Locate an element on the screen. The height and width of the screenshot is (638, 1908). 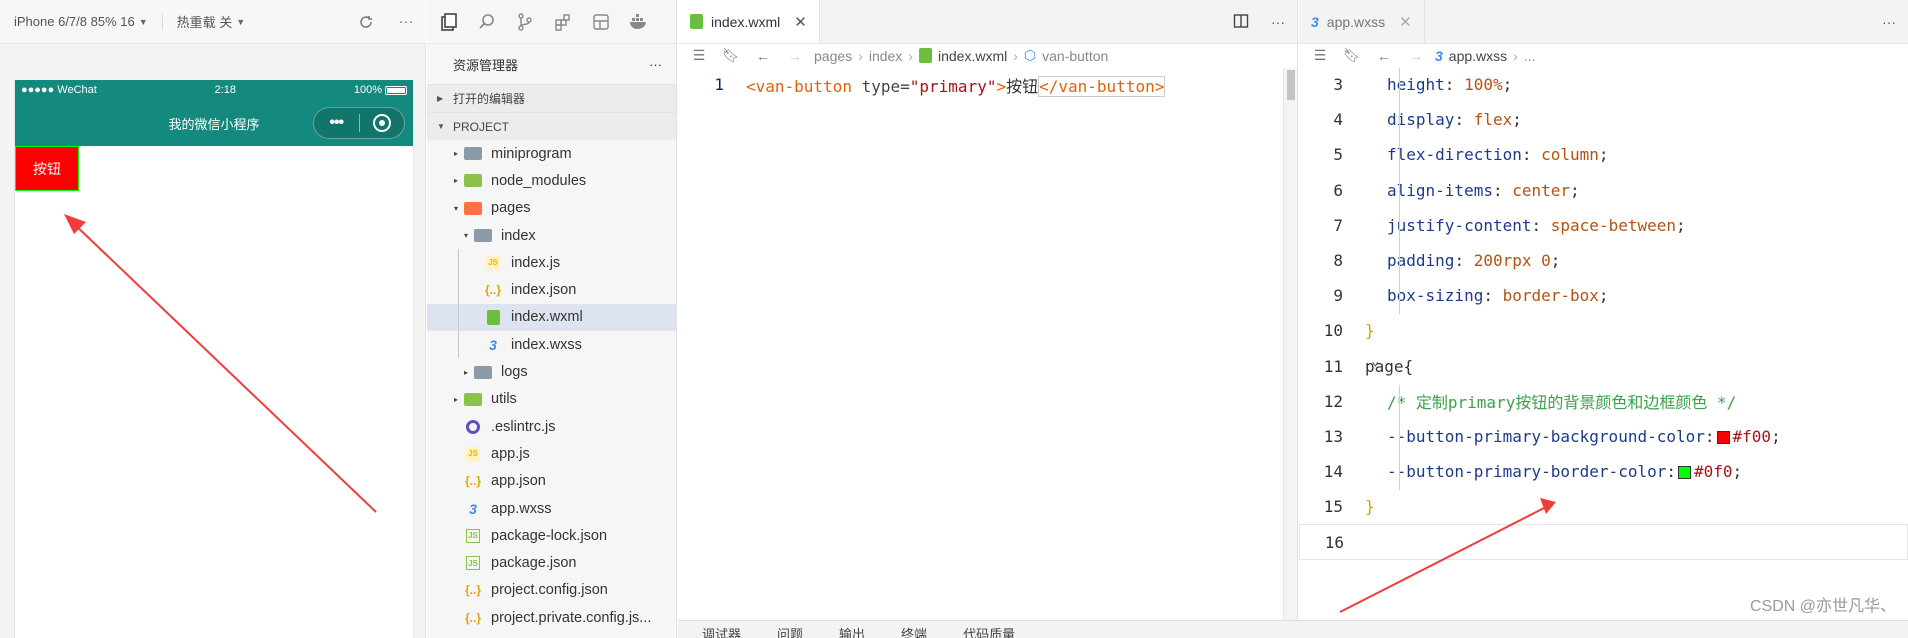
status-time: 2:18 is located at coordinates (225, 90).